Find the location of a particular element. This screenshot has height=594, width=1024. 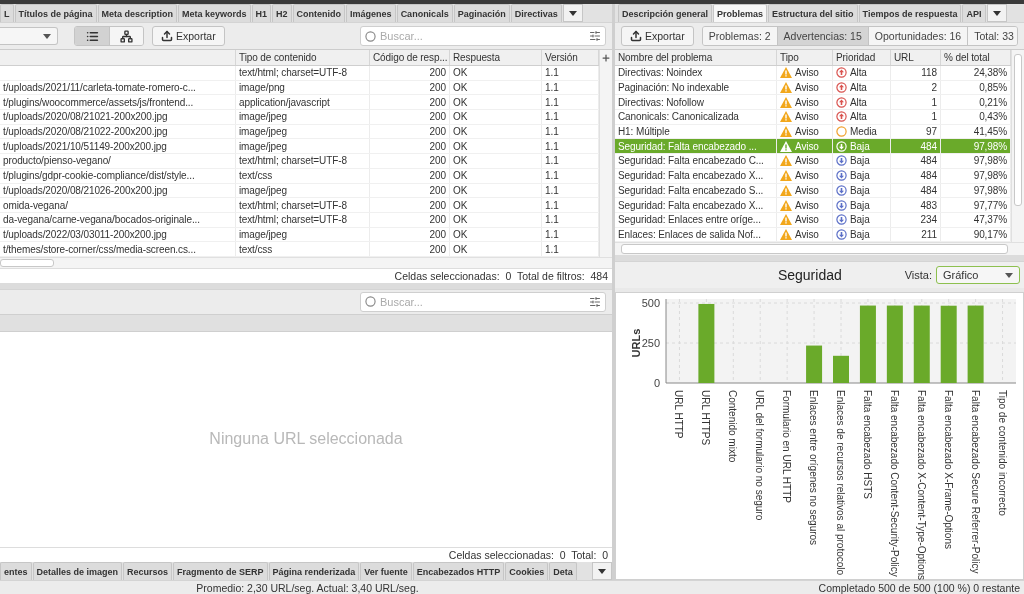

tab: Ver fuente is located at coordinates (386, 571).